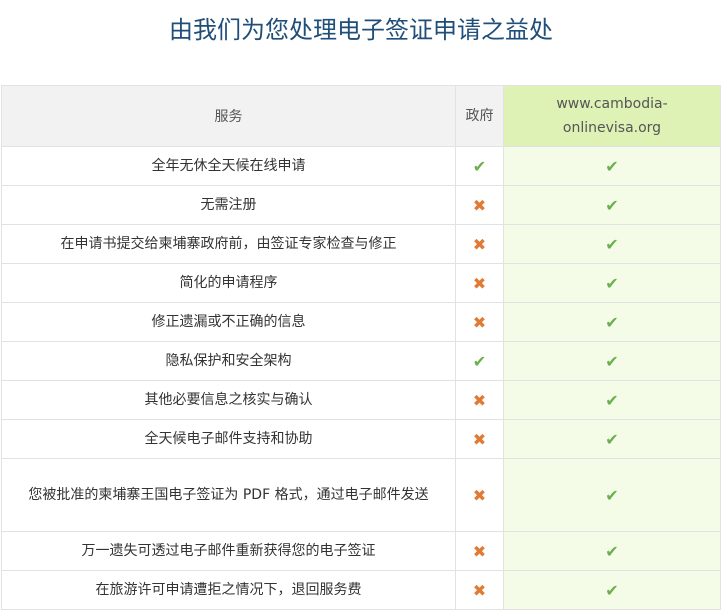 This screenshot has height=610, width=722. Describe the element at coordinates (228, 361) in the screenshot. I see `service-label: 隐私保护和安全架构` at that location.